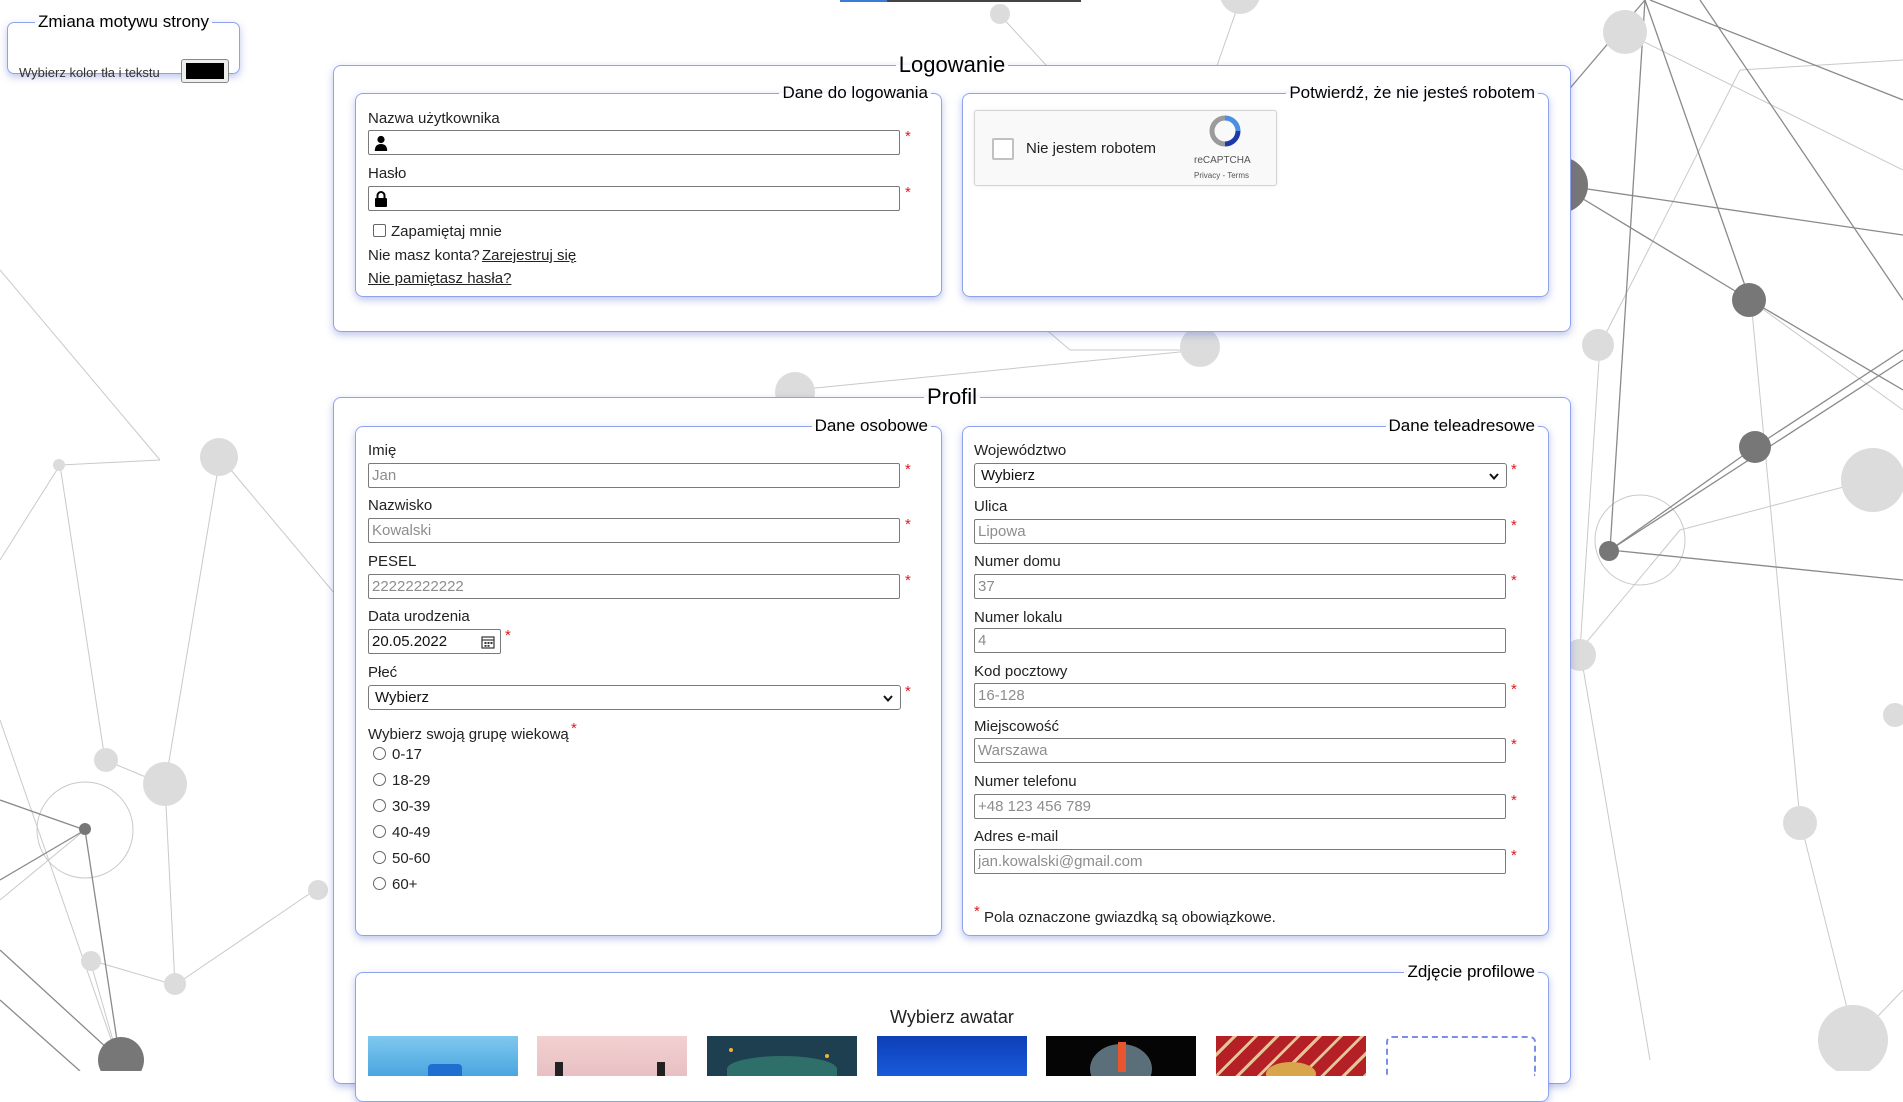 The height and width of the screenshot is (1102, 1903). I want to click on recaptcha-logo-icon, so click(1225, 131).